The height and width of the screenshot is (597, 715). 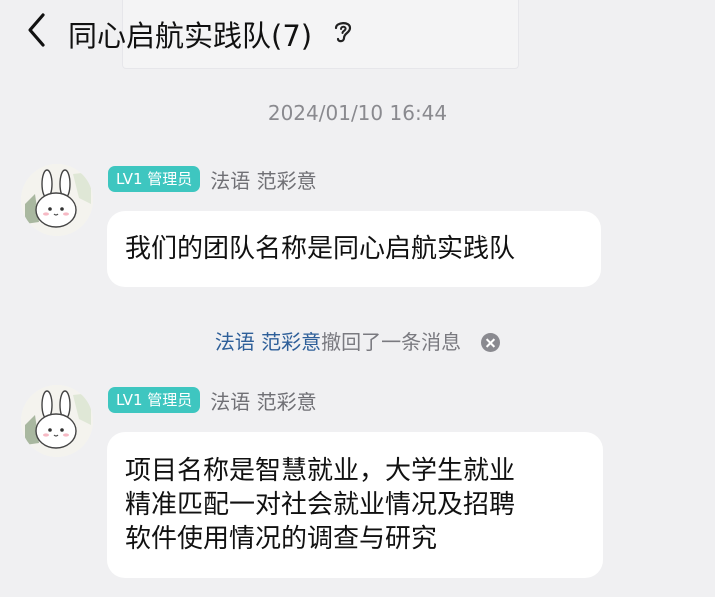 What do you see at coordinates (268, 342) in the screenshot?
I see `recall-sender: 法语 范彩意` at bounding box center [268, 342].